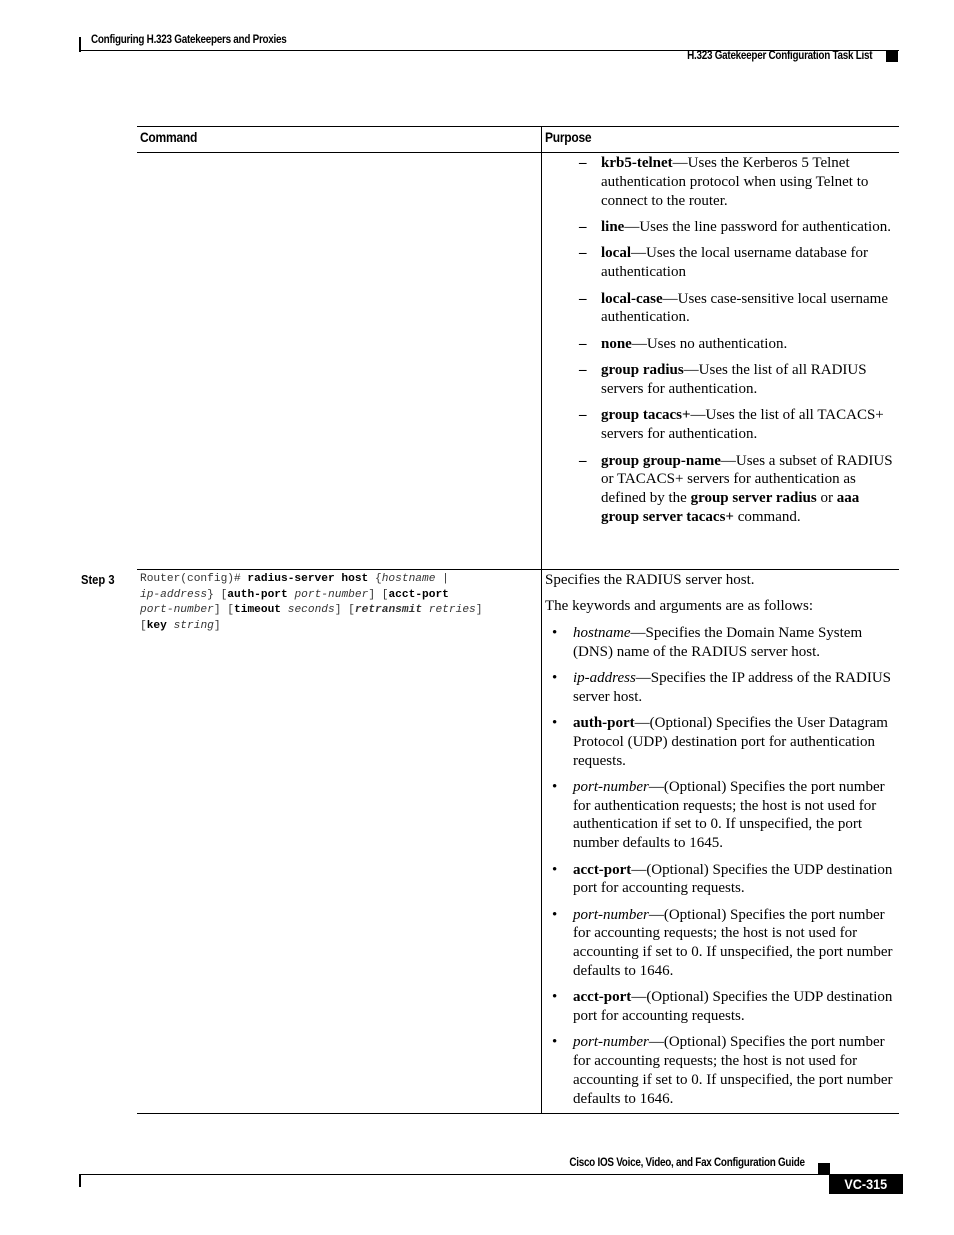  I want to click on cmd-punct: } [, so click(217, 594).